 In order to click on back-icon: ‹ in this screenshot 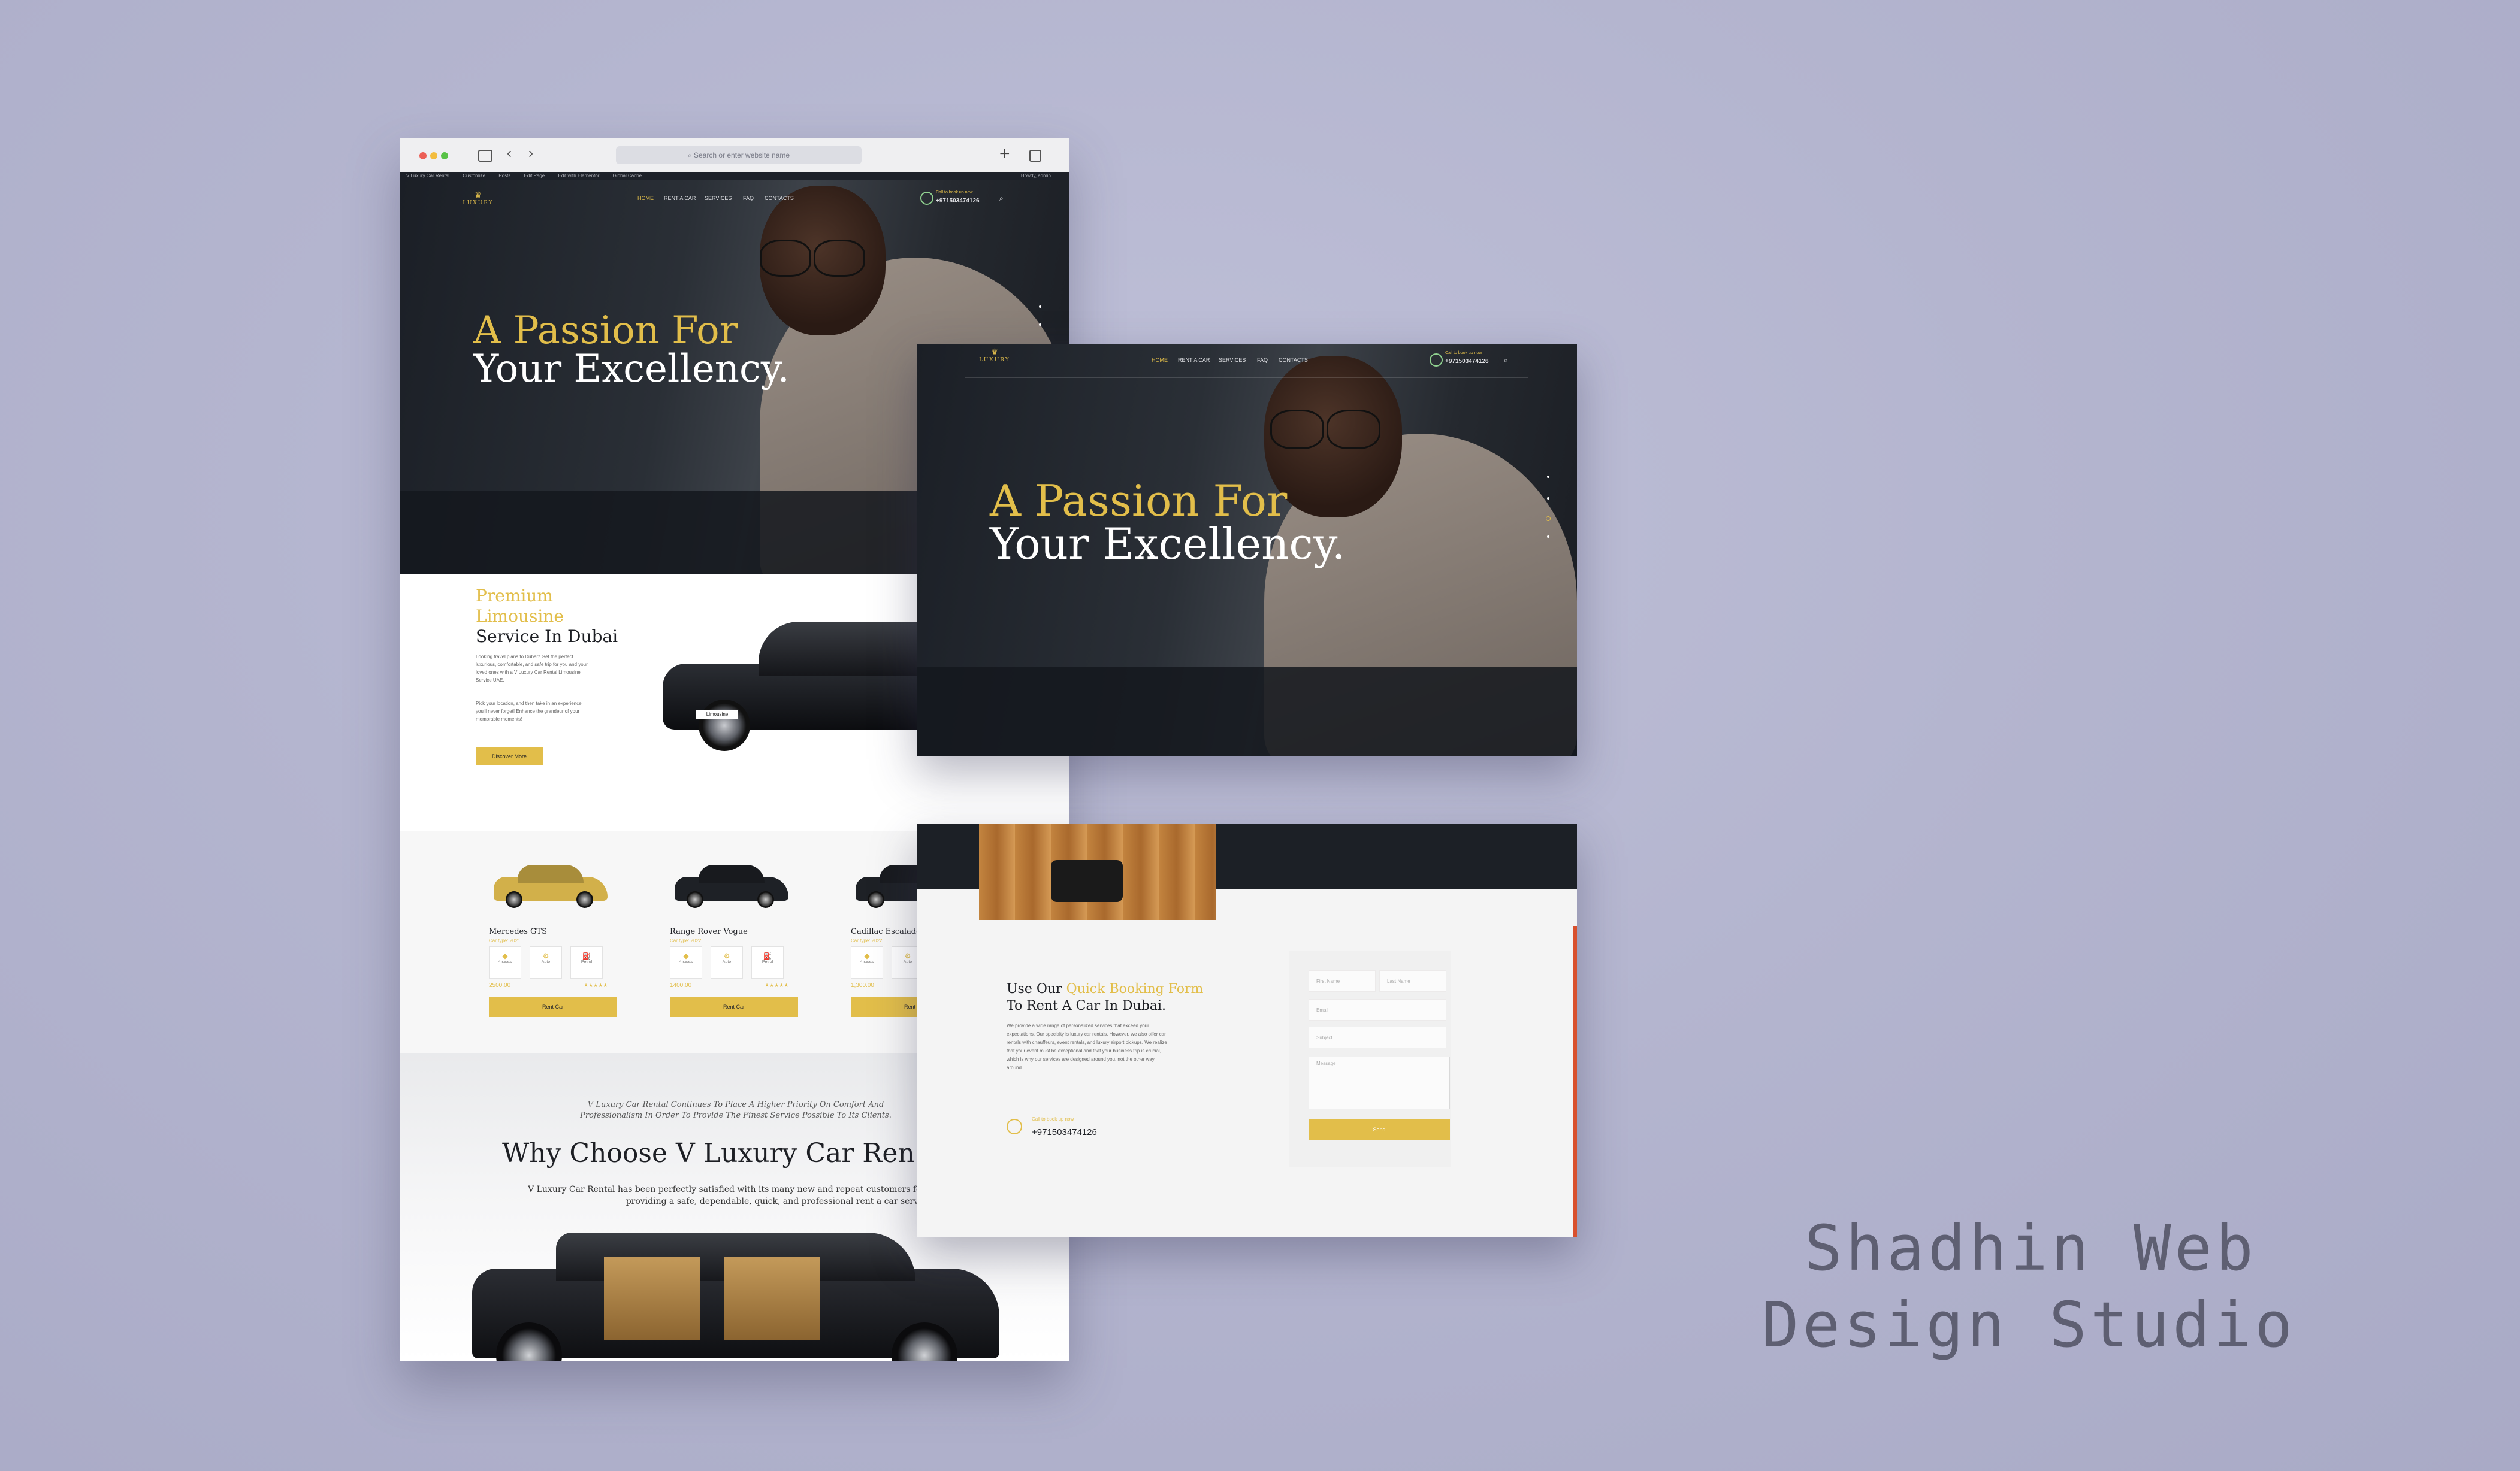, I will do `click(510, 153)`.